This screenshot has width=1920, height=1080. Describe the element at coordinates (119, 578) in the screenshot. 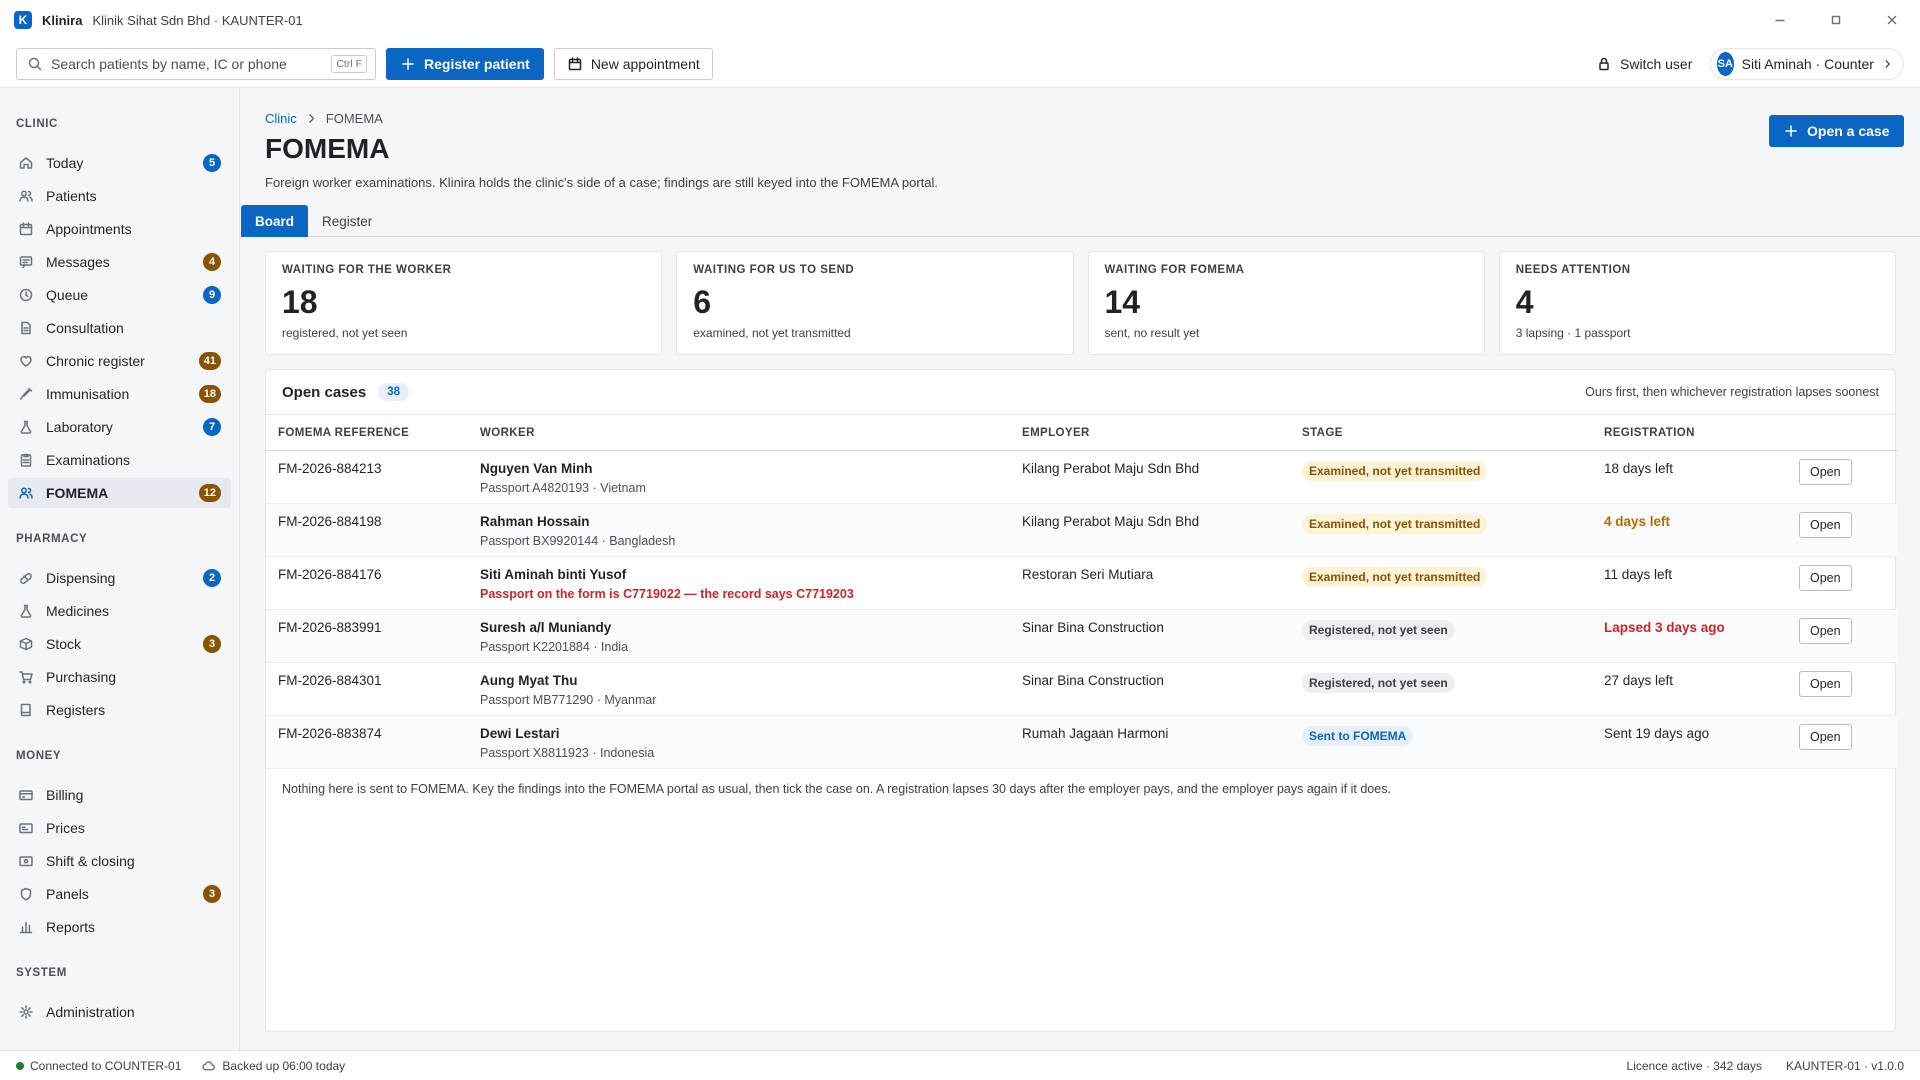

I see `sidebar-item-dispensing: Dispensing 2` at that location.